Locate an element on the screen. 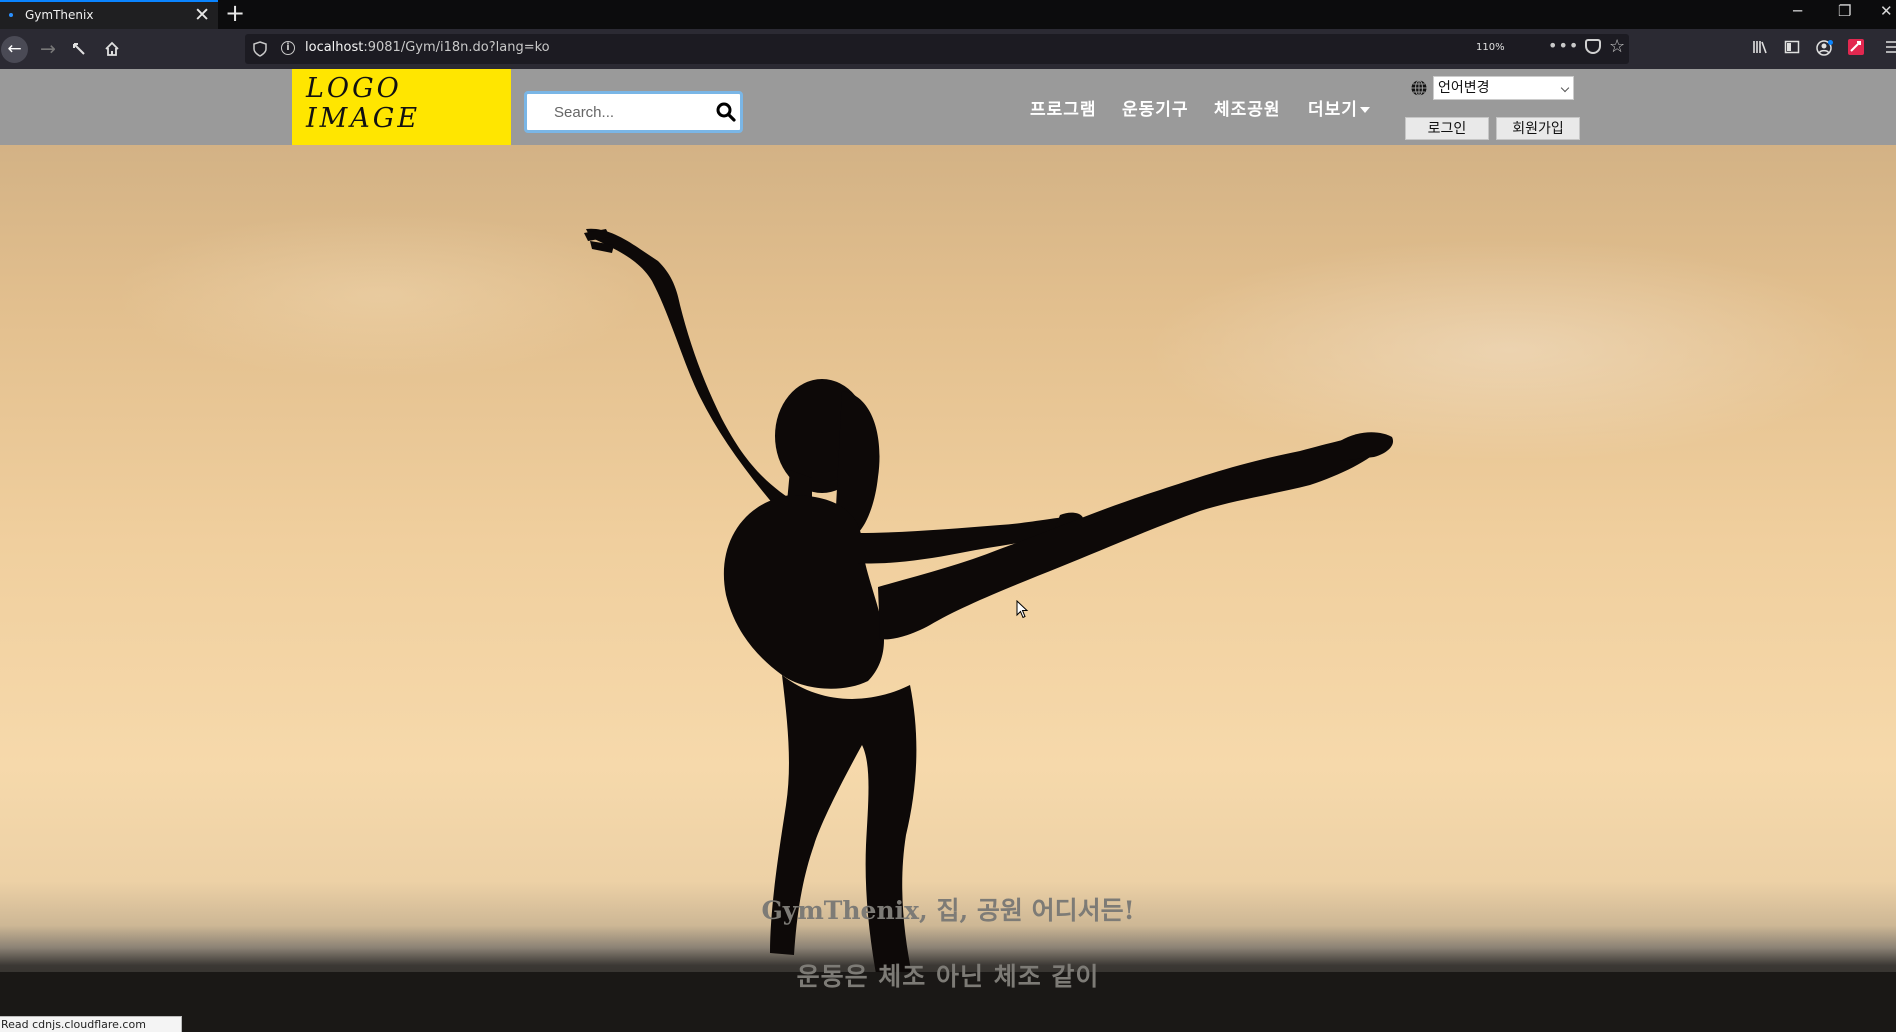 This screenshot has height=1032, width=1896. restore-icon: ❐ is located at coordinates (1844, 11).